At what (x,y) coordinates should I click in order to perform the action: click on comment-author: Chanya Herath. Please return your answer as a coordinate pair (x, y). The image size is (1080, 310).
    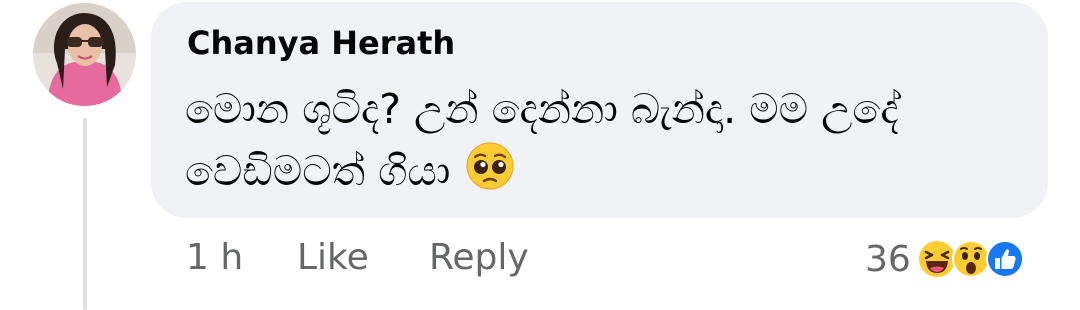
    Looking at the image, I should click on (321, 43).